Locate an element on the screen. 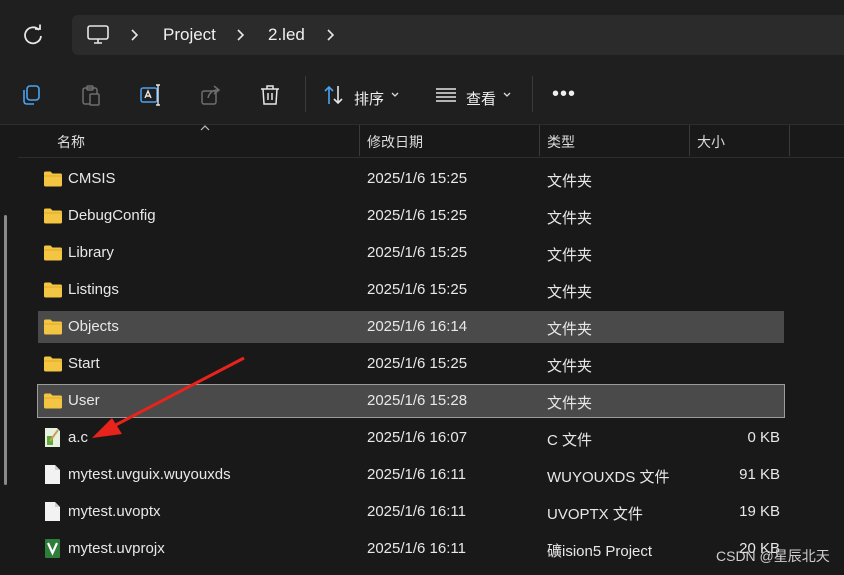 Image resolution: width=844 pixels, height=575 pixels. file-size: 0 KB is located at coordinates (763, 437).